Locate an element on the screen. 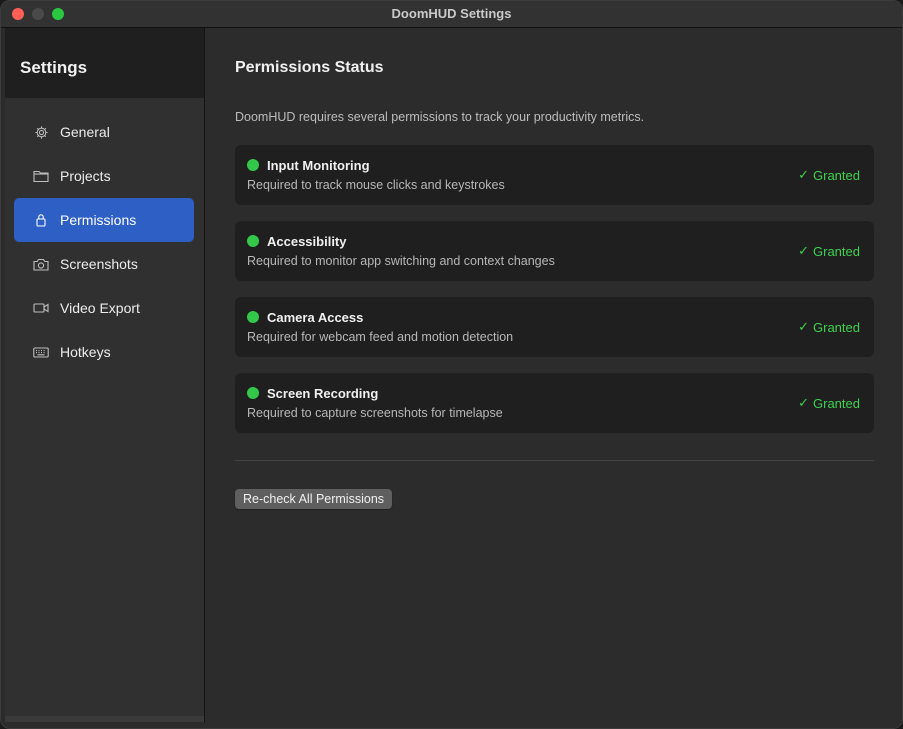 This screenshot has height=729, width=903. camera-icon is located at coordinates (41, 264).